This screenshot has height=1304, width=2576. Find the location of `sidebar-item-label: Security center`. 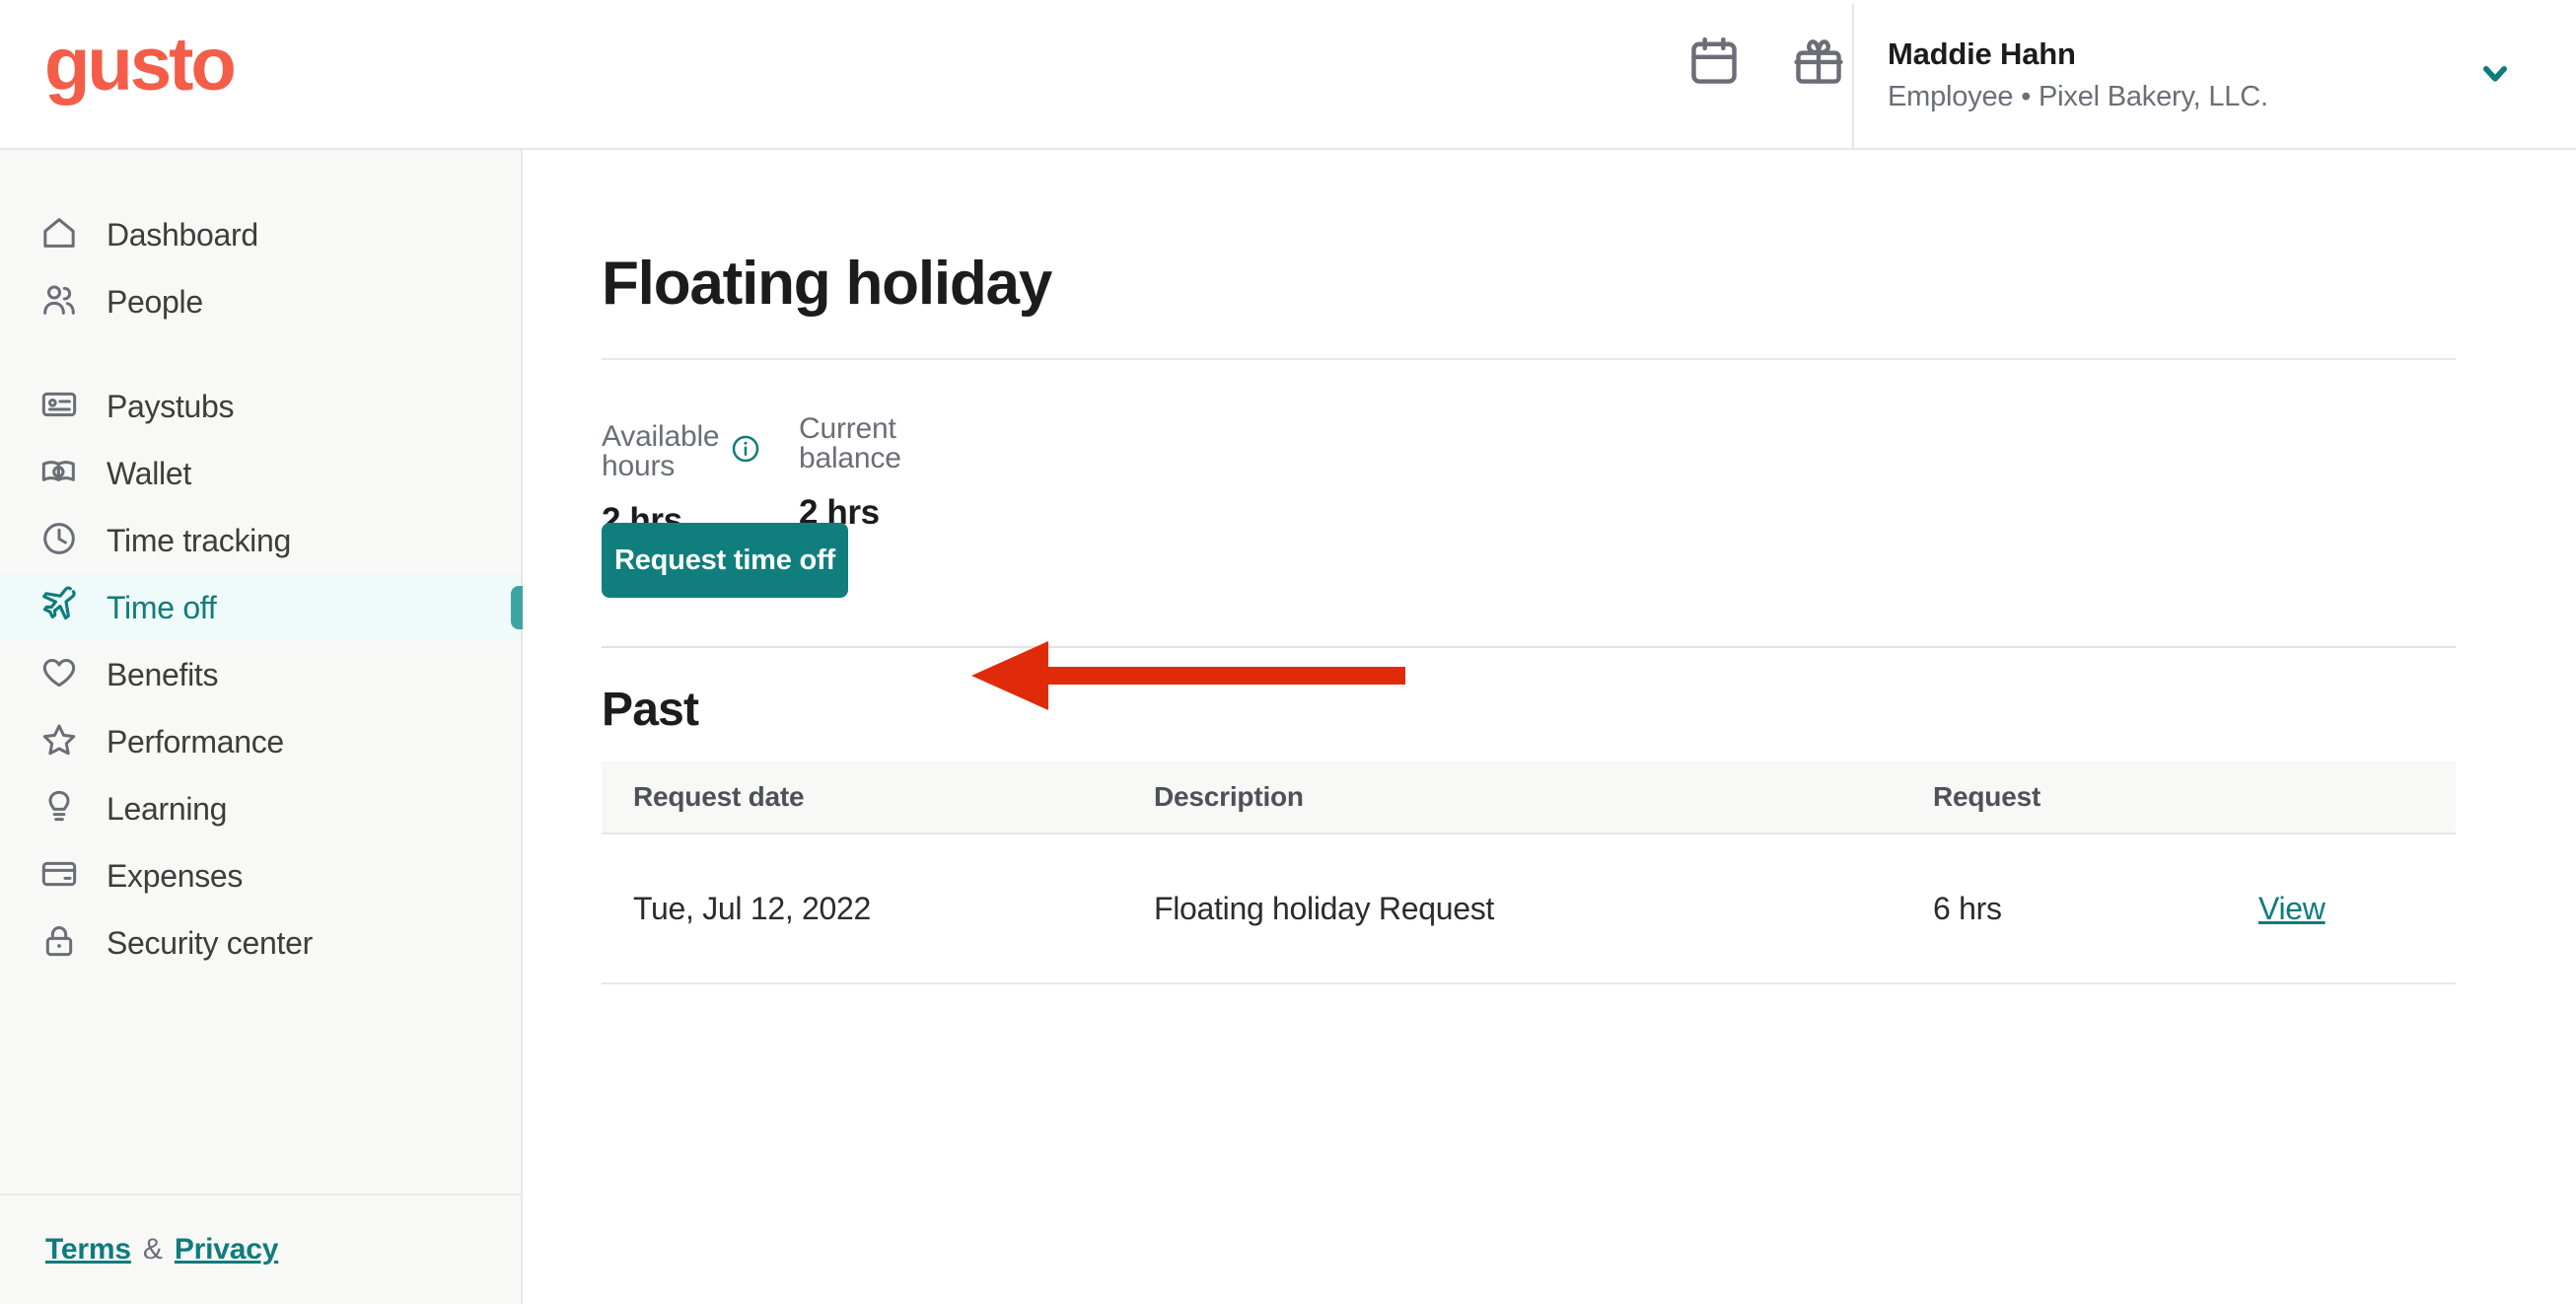

sidebar-item-label: Security center is located at coordinates (210, 942).